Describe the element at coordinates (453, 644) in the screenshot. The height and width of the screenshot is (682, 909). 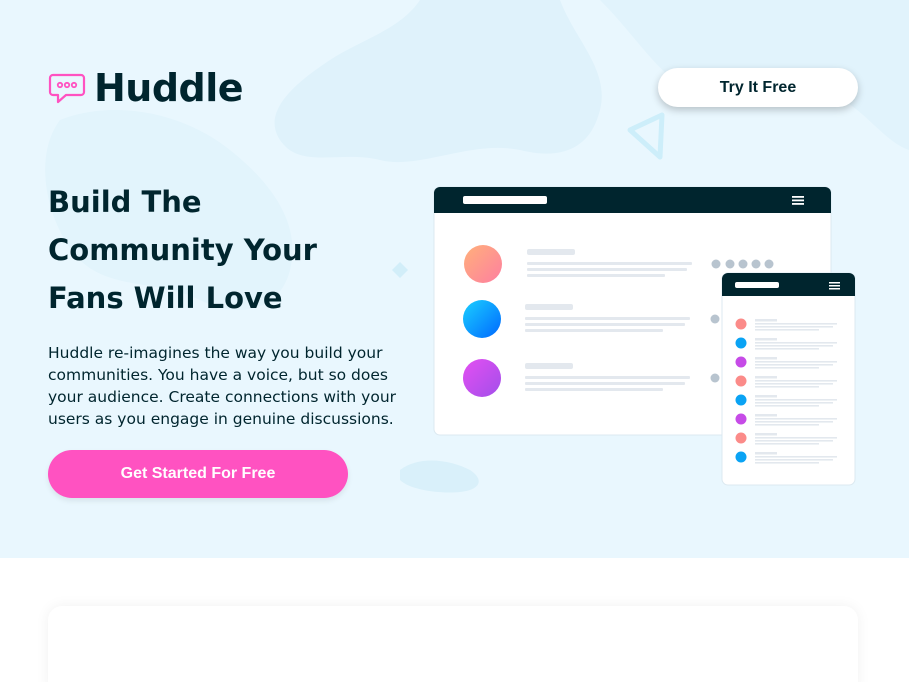
I see `features-card` at that location.